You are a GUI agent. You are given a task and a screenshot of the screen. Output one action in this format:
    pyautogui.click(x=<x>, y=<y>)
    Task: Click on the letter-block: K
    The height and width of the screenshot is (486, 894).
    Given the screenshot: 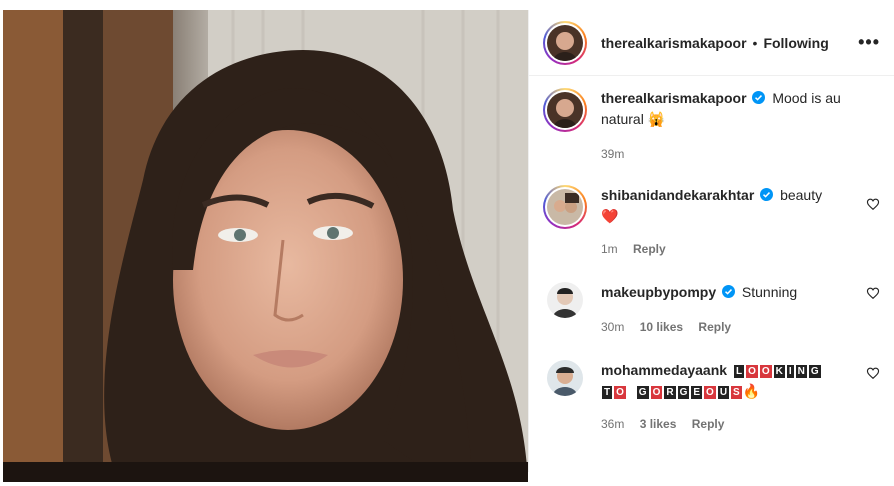 What is the action you would take?
    pyautogui.click(x=779, y=371)
    